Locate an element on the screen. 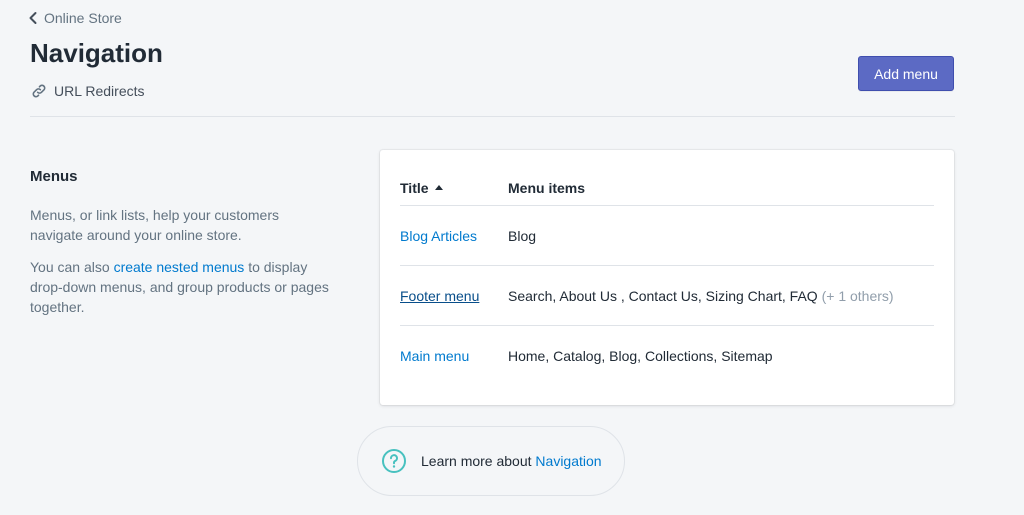  breadcrumb-label: Online Store is located at coordinates (83, 18).